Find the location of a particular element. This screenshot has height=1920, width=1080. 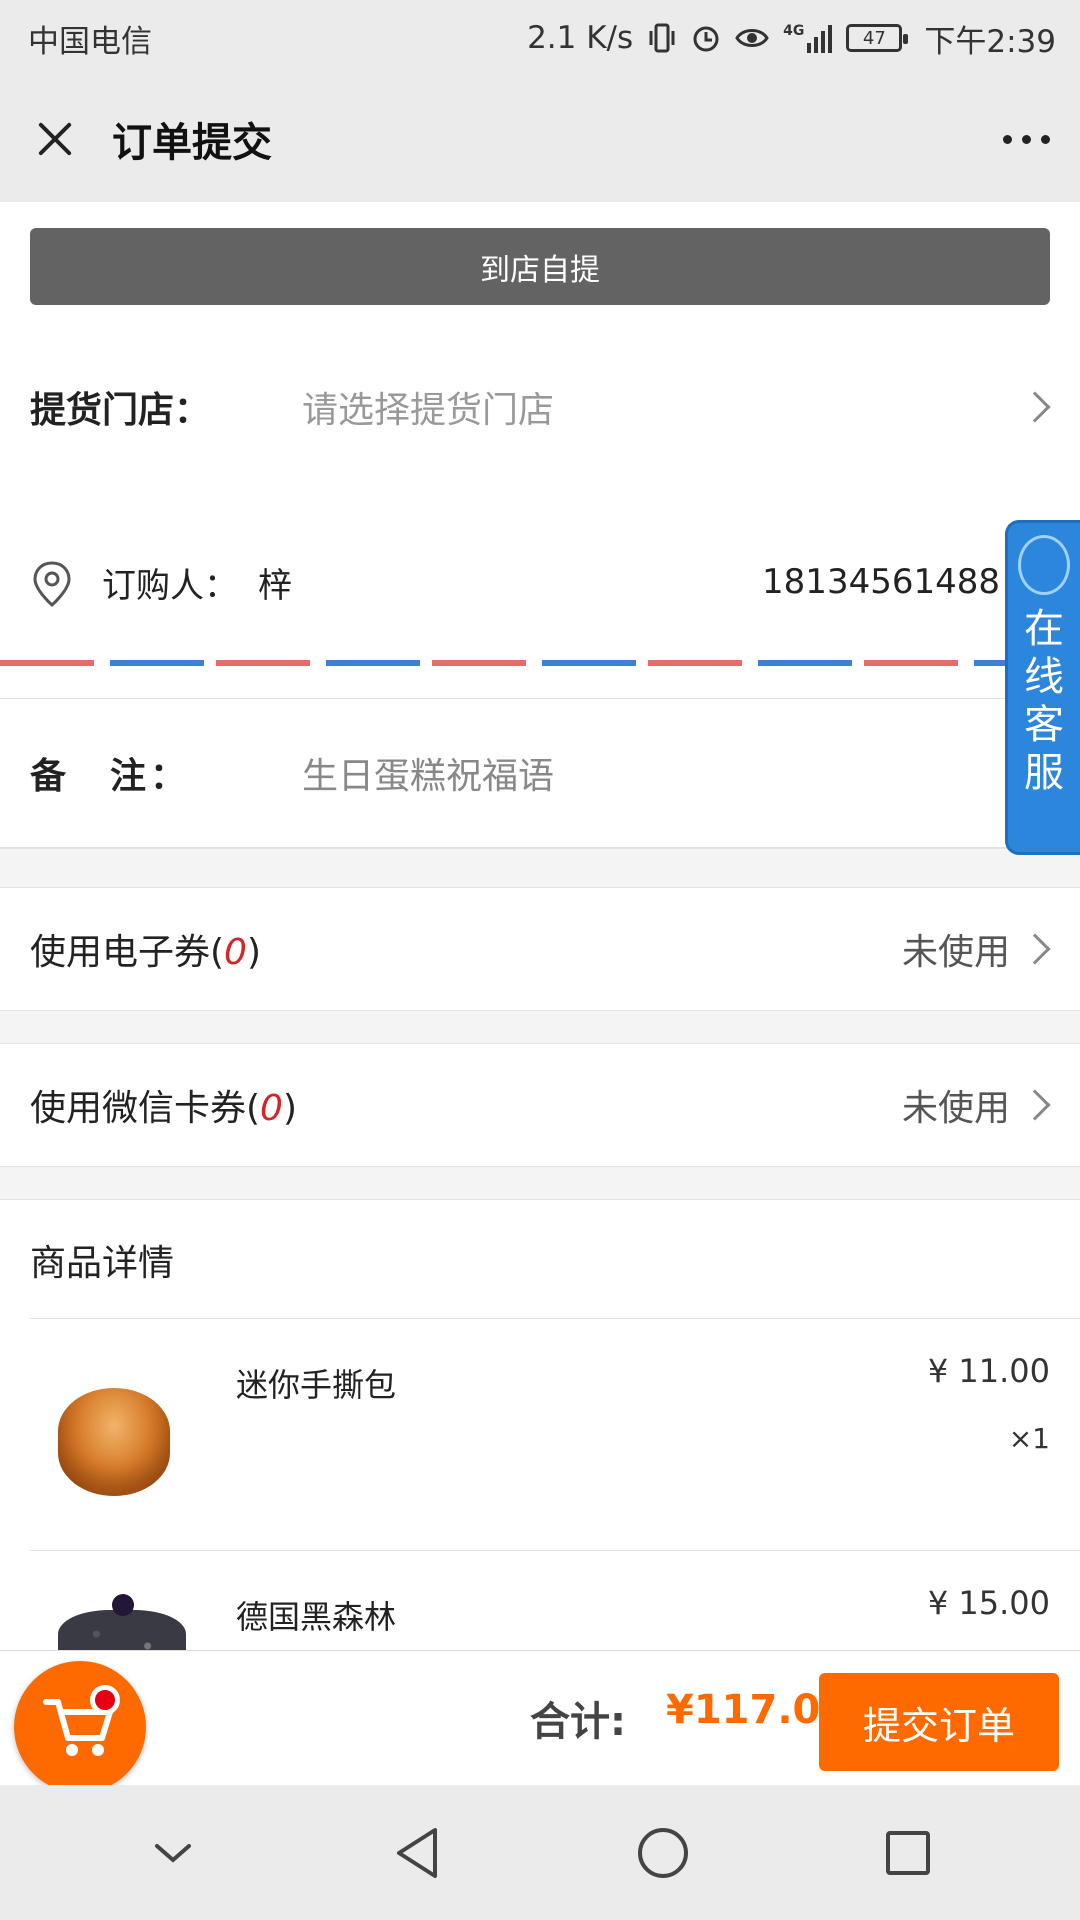

more-icon is located at coordinates (1026, 139).